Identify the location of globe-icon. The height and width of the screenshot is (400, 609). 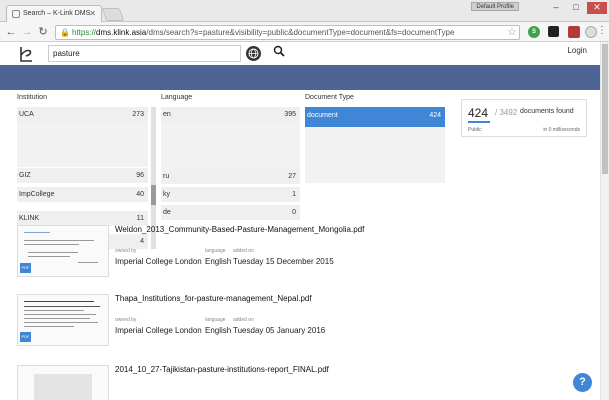
(253, 53).